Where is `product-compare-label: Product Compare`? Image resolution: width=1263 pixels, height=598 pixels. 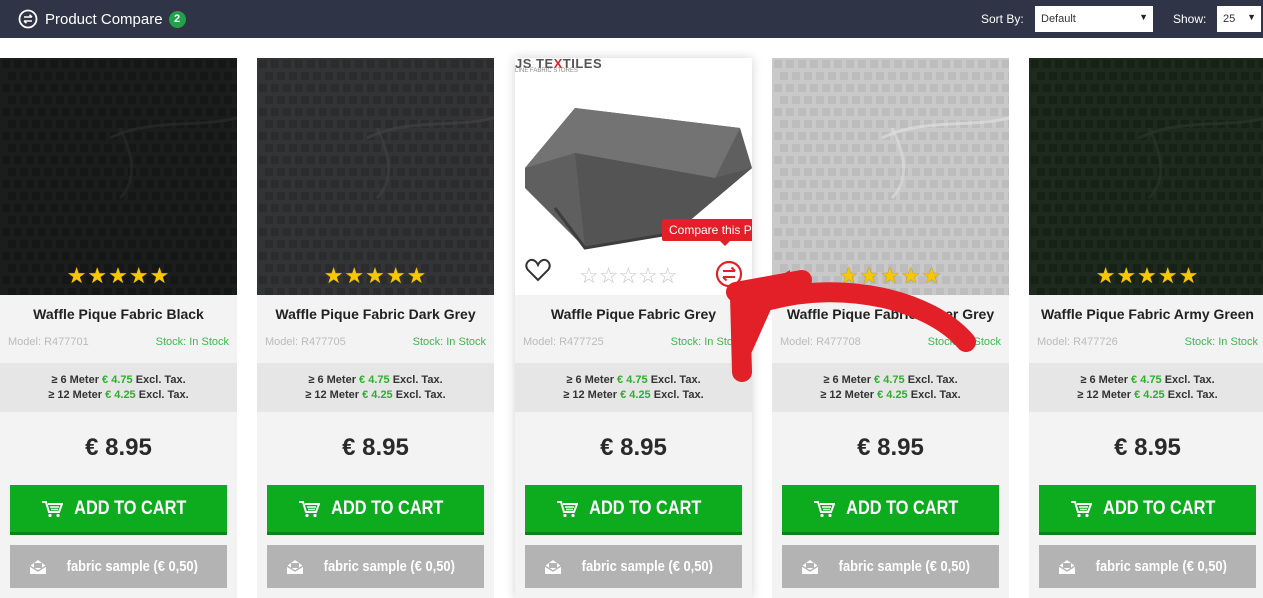
product-compare-label: Product Compare is located at coordinates (104, 19).